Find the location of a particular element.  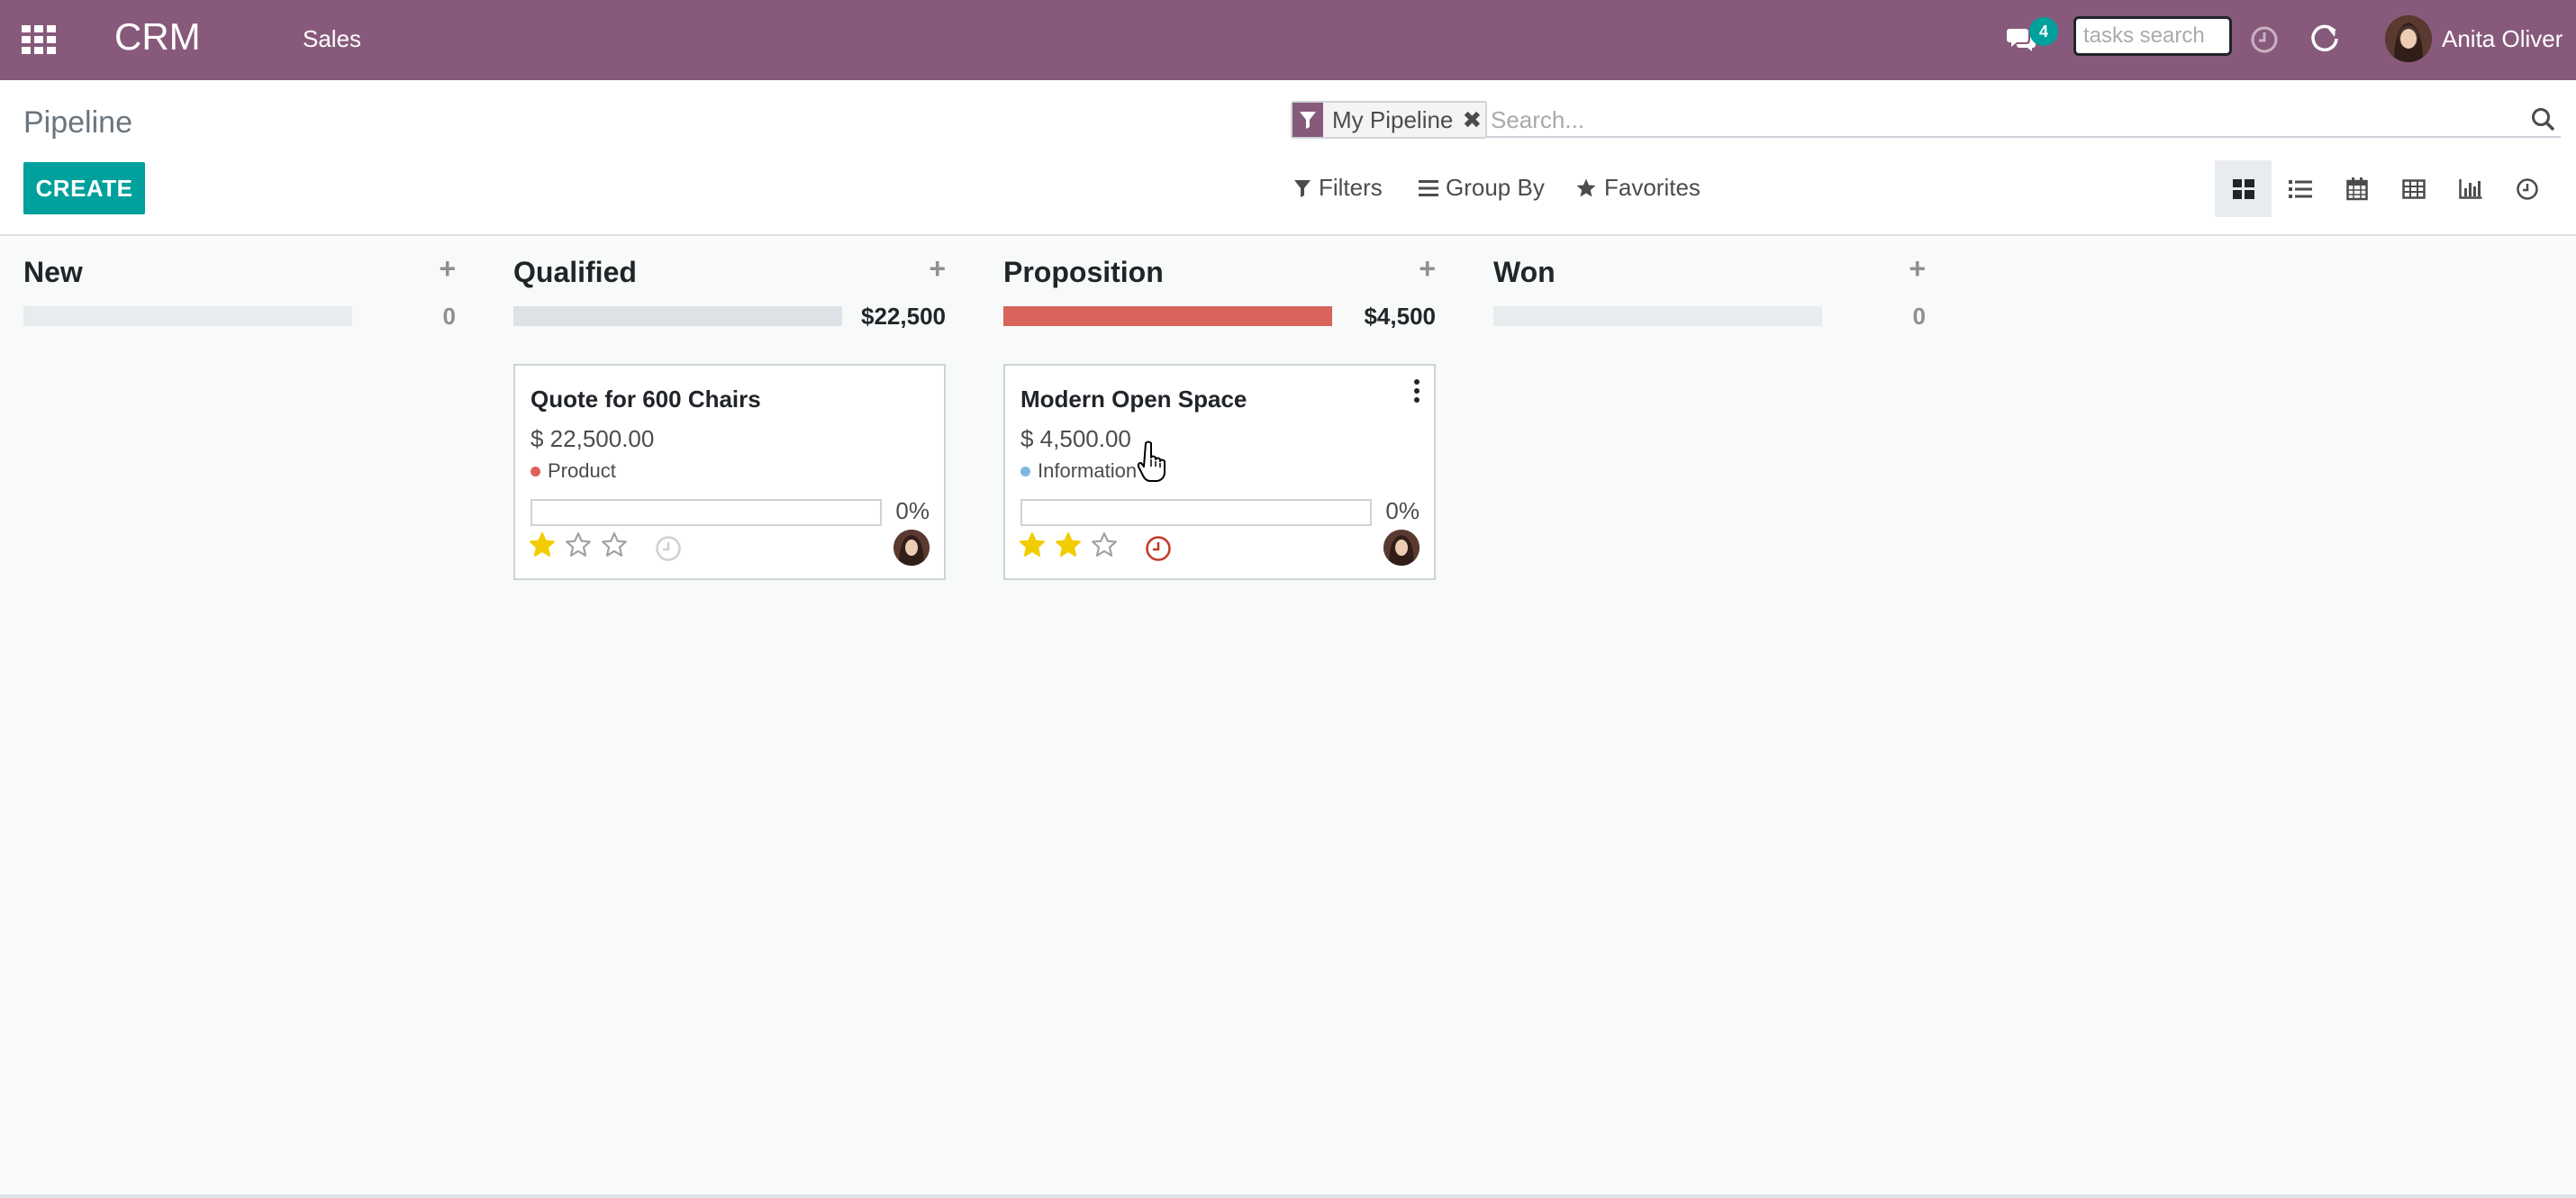

card-tag: Product is located at coordinates (573, 471).